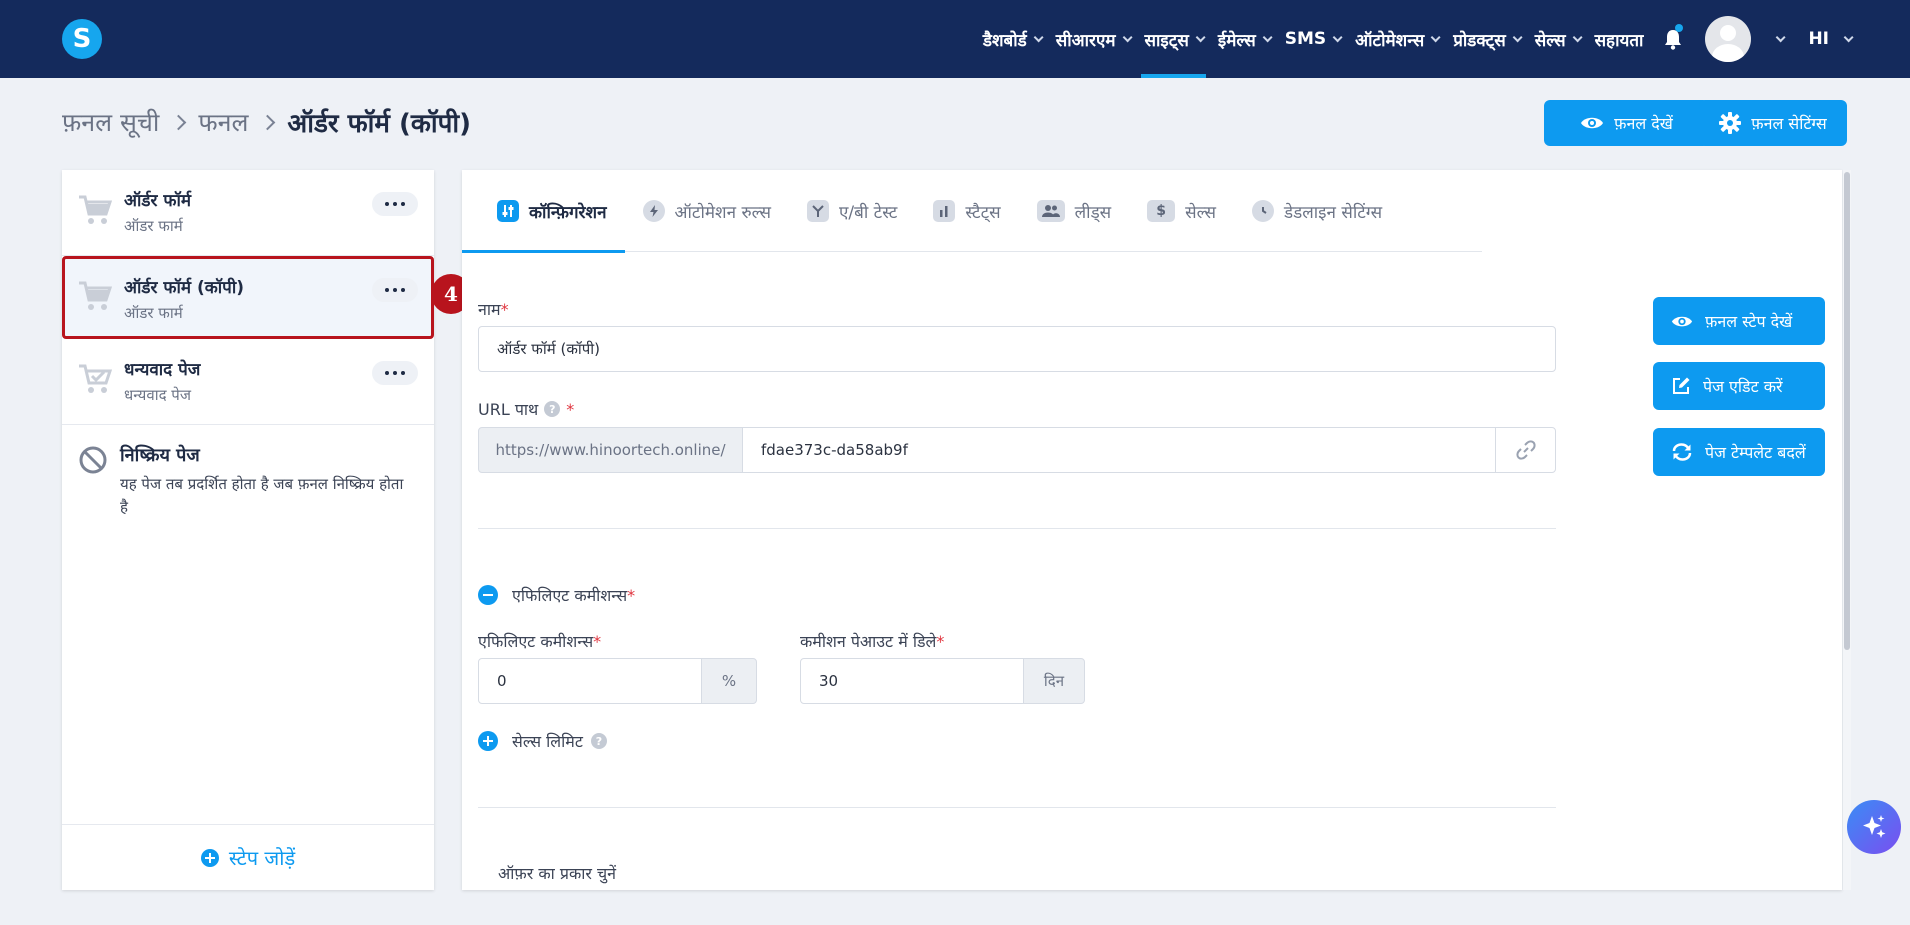  I want to click on nav-label: साइट्स, so click(1166, 40).